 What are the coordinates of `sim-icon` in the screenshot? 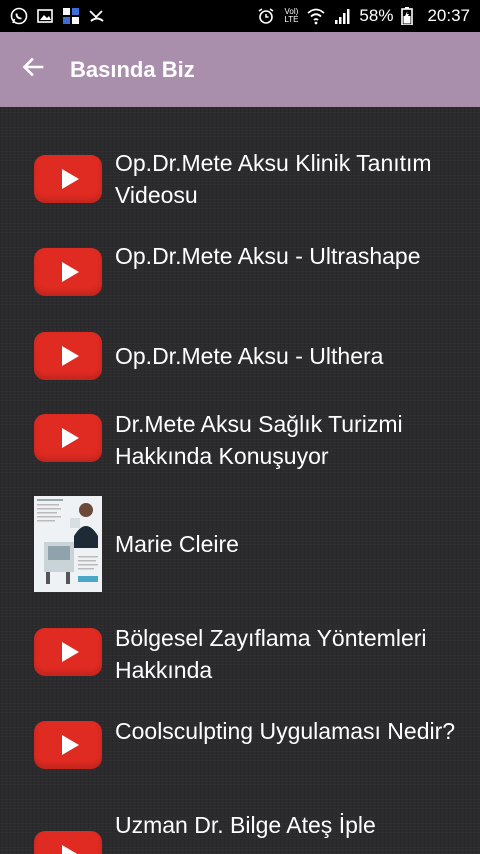 It's located at (71, 16).